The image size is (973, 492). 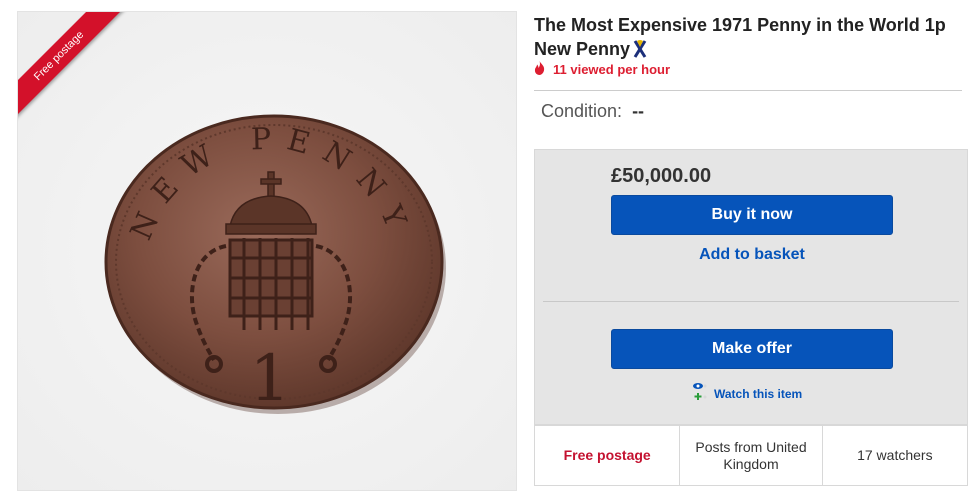 I want to click on buy-it-now-button: Buy it now, so click(x=752, y=215).